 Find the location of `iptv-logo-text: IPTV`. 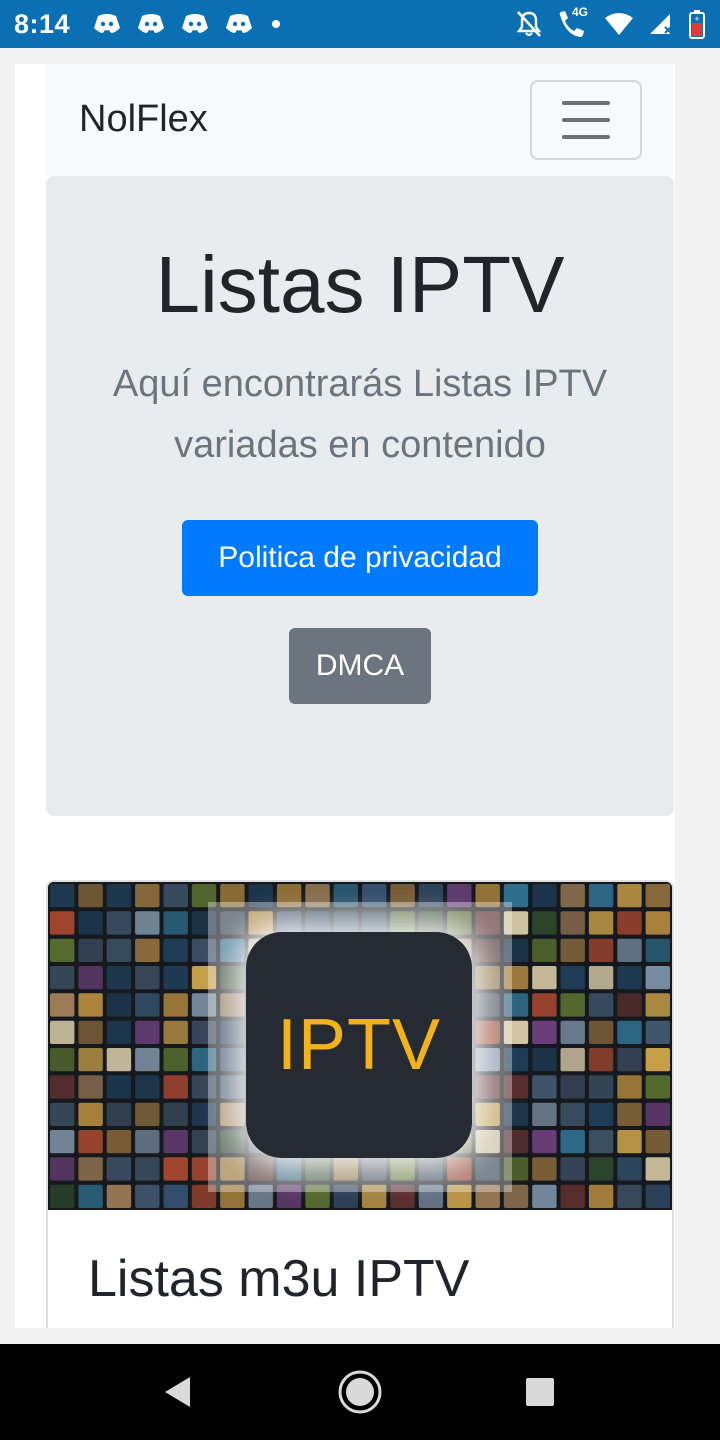

iptv-logo-text: IPTV is located at coordinates (359, 1045).